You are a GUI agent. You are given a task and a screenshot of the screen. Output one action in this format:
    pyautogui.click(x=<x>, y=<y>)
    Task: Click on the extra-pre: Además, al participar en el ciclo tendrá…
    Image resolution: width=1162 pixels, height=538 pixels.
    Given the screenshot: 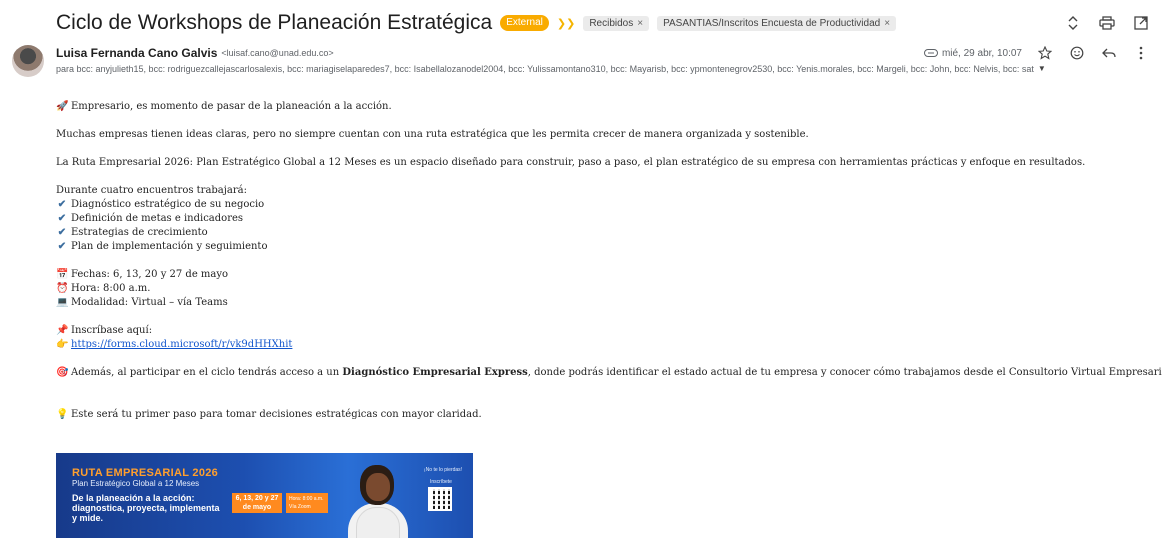 What is the action you would take?
    pyautogui.click(x=207, y=372)
    